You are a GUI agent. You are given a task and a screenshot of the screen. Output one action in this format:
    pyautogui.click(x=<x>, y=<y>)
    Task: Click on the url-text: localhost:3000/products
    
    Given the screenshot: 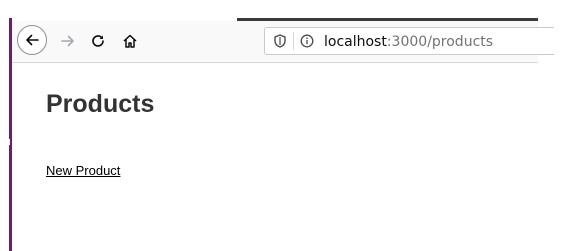 What is the action you would take?
    pyautogui.click(x=408, y=42)
    